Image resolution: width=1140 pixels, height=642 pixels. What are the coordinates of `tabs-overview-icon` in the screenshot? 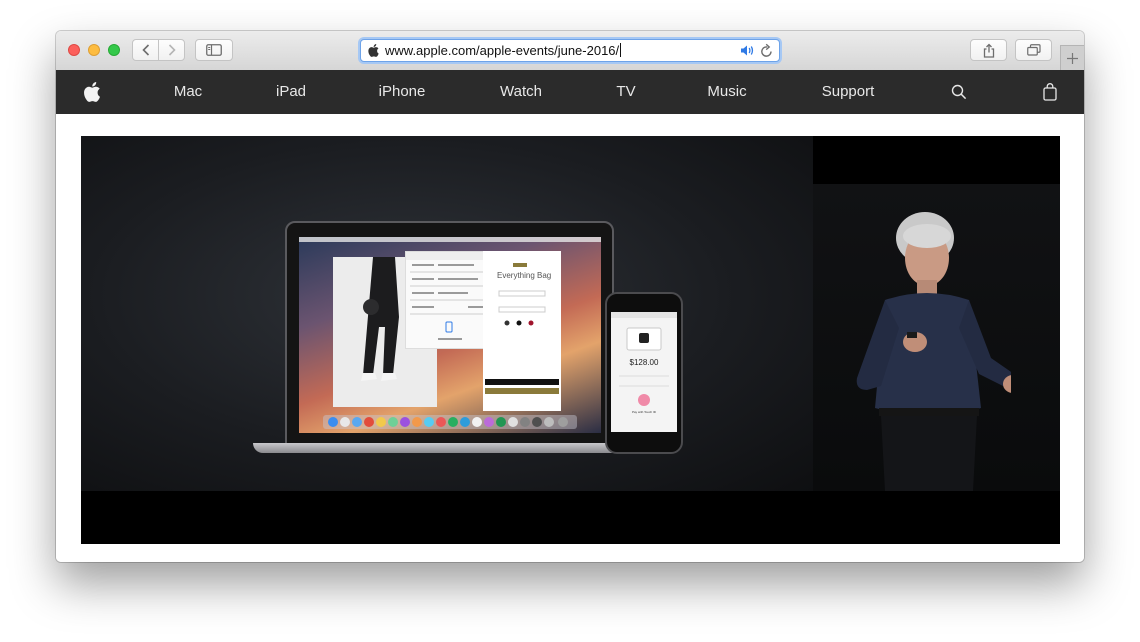 It's located at (1033, 50).